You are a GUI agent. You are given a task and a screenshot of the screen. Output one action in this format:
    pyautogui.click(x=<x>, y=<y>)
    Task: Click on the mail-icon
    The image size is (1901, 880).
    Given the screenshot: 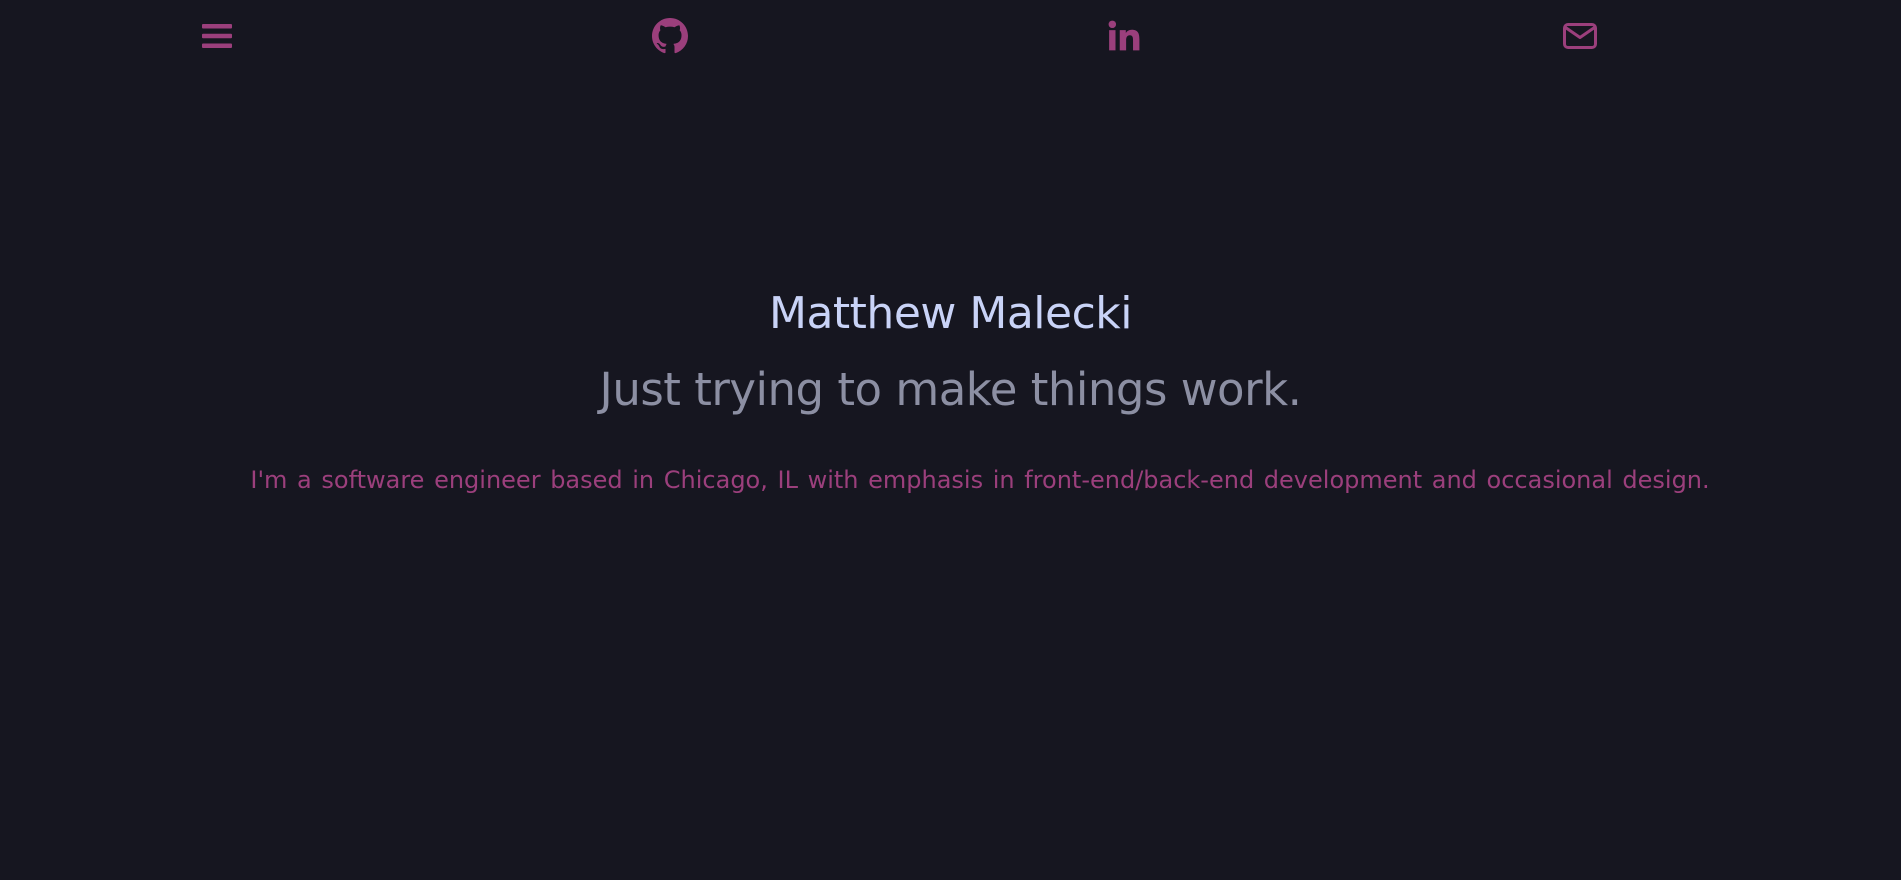 What is the action you would take?
    pyautogui.click(x=1580, y=36)
    